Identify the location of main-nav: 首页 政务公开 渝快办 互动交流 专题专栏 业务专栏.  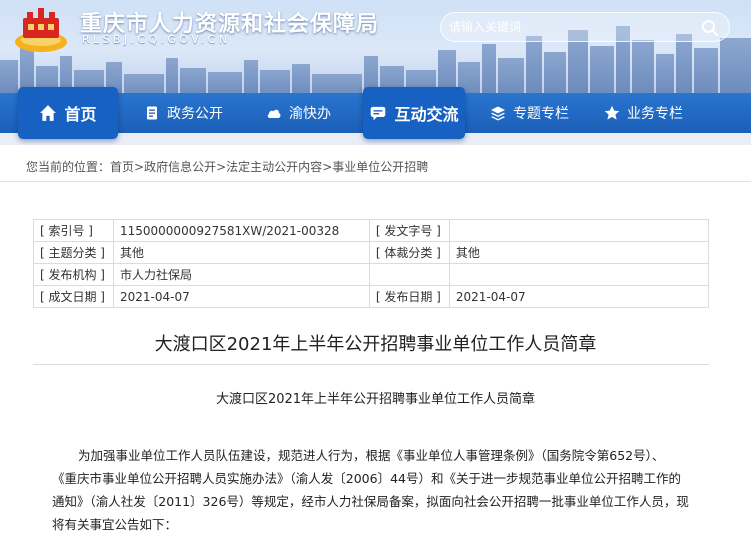
(375, 113).